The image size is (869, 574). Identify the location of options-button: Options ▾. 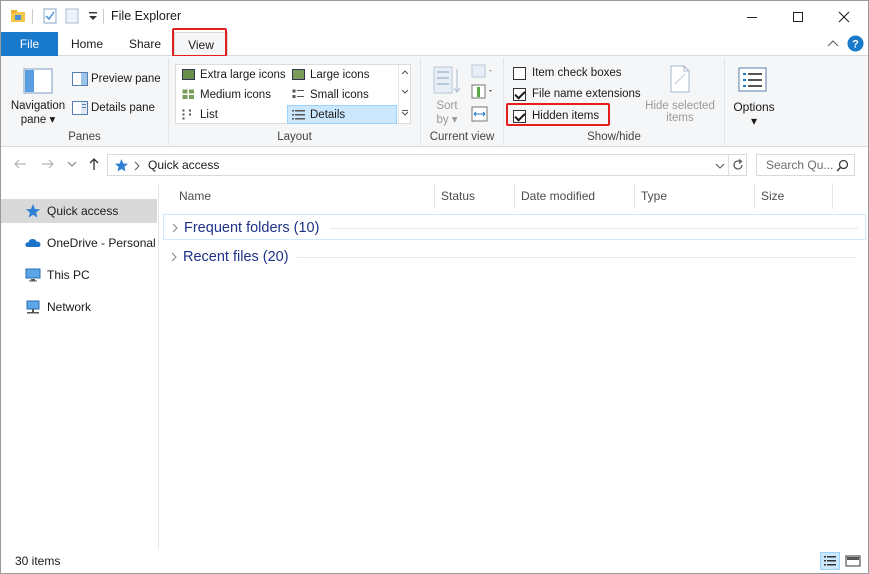
(754, 114).